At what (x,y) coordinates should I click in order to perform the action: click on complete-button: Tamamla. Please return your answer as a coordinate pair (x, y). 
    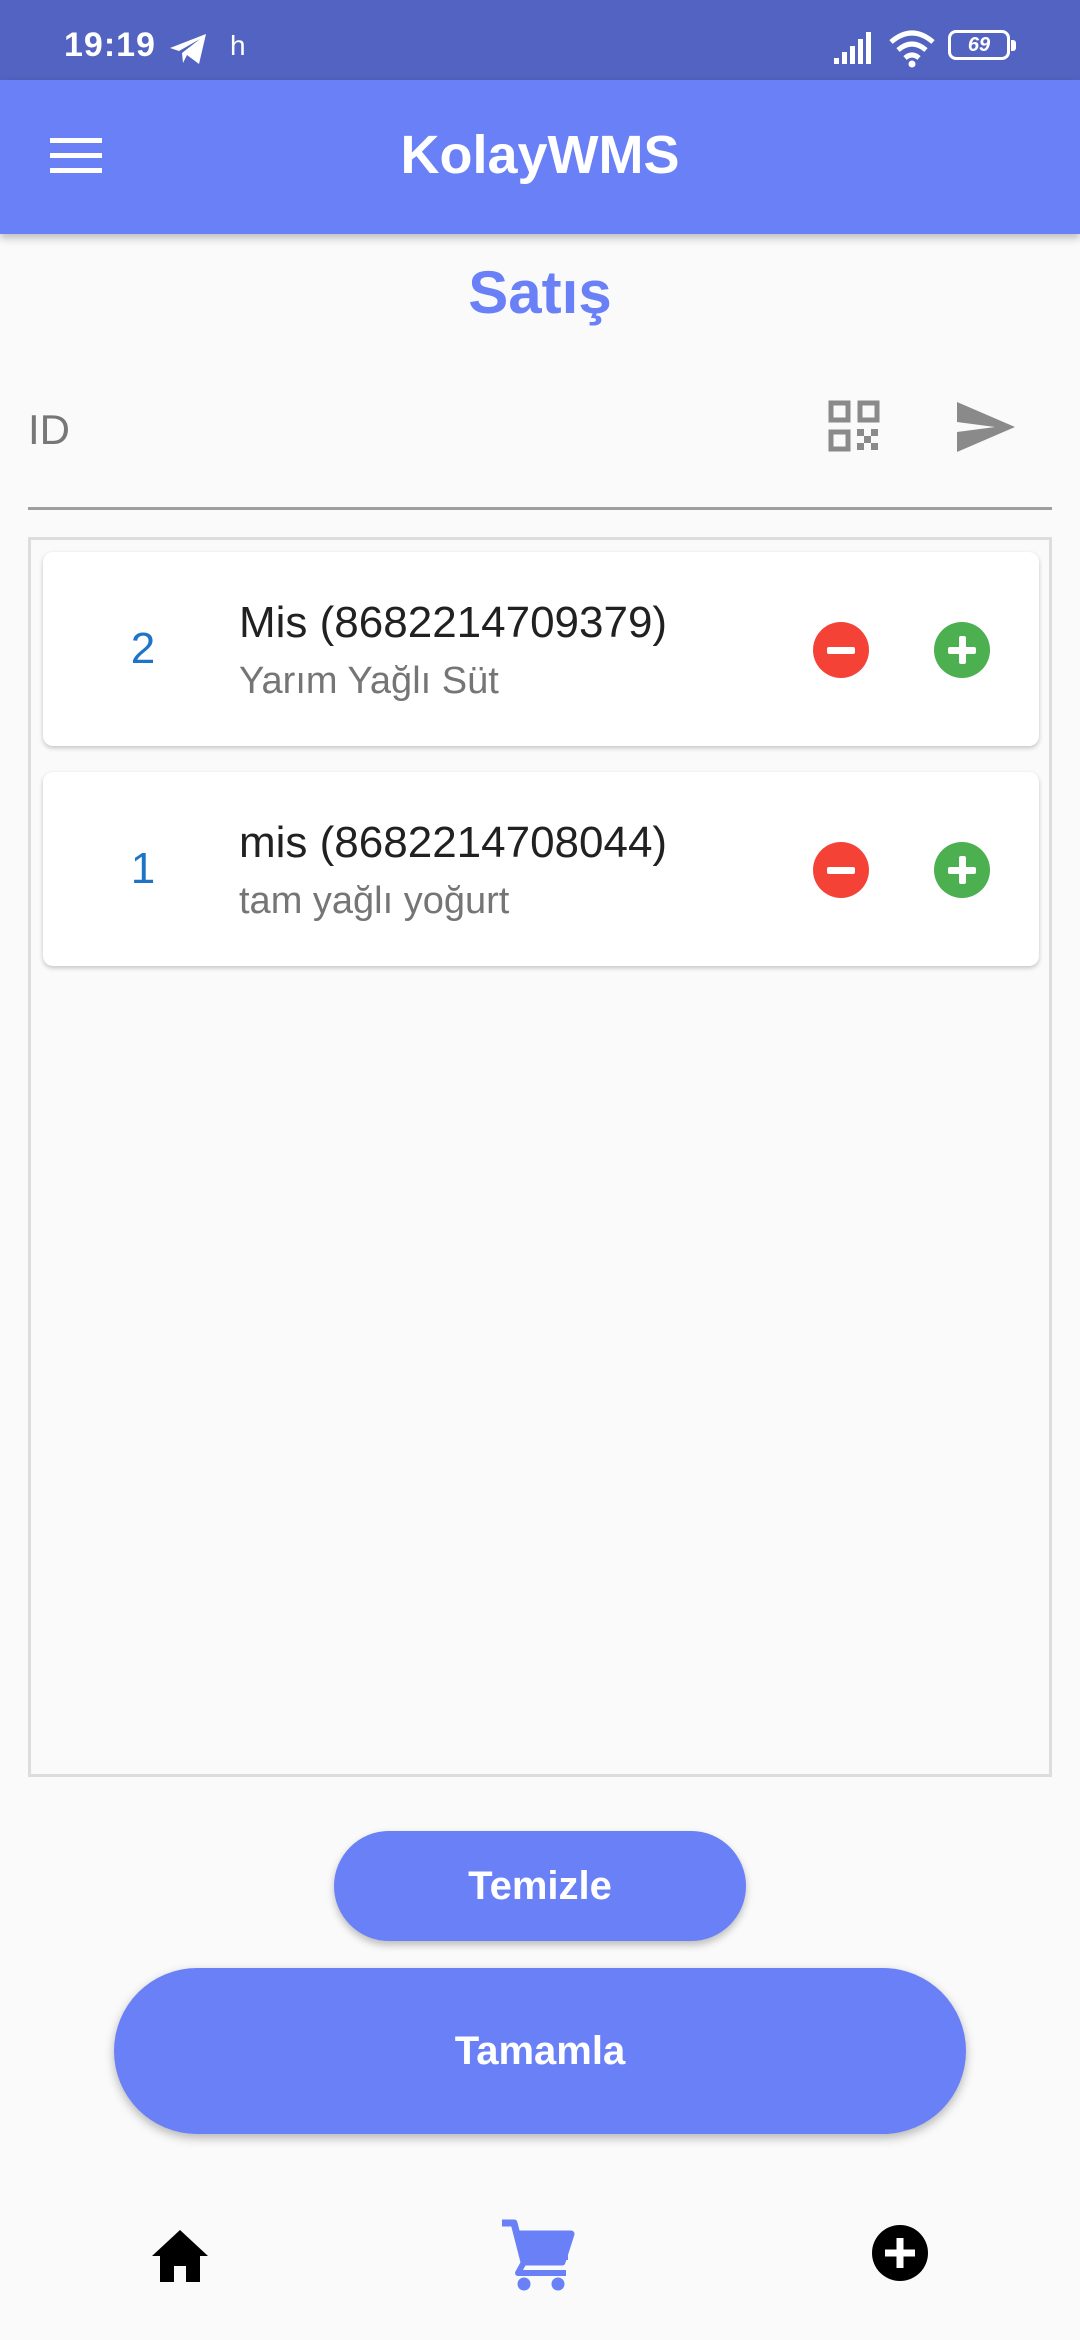
    Looking at the image, I should click on (540, 2051).